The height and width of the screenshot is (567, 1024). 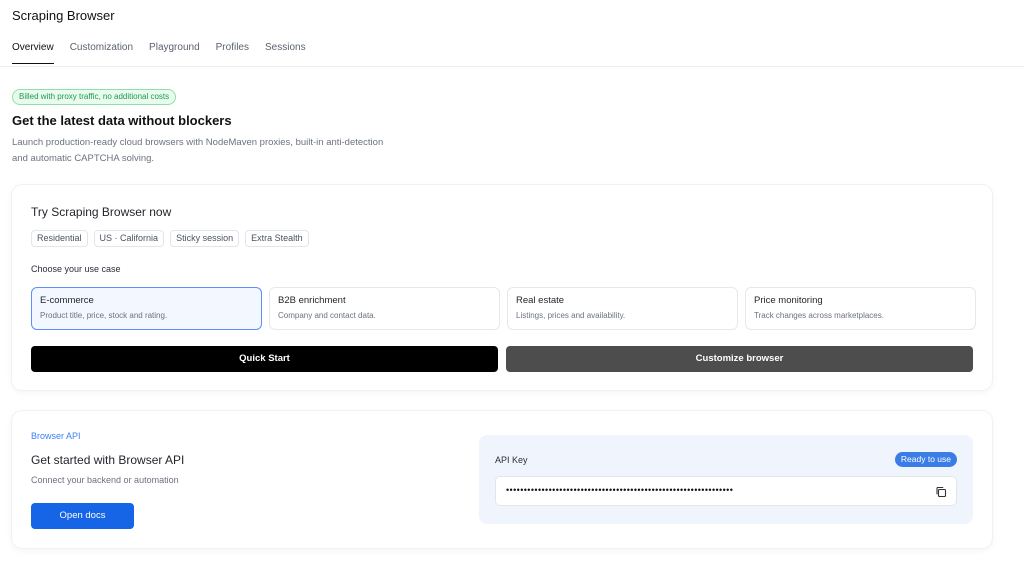 What do you see at coordinates (101, 53) in the screenshot?
I see `tab-customization: Customization` at bounding box center [101, 53].